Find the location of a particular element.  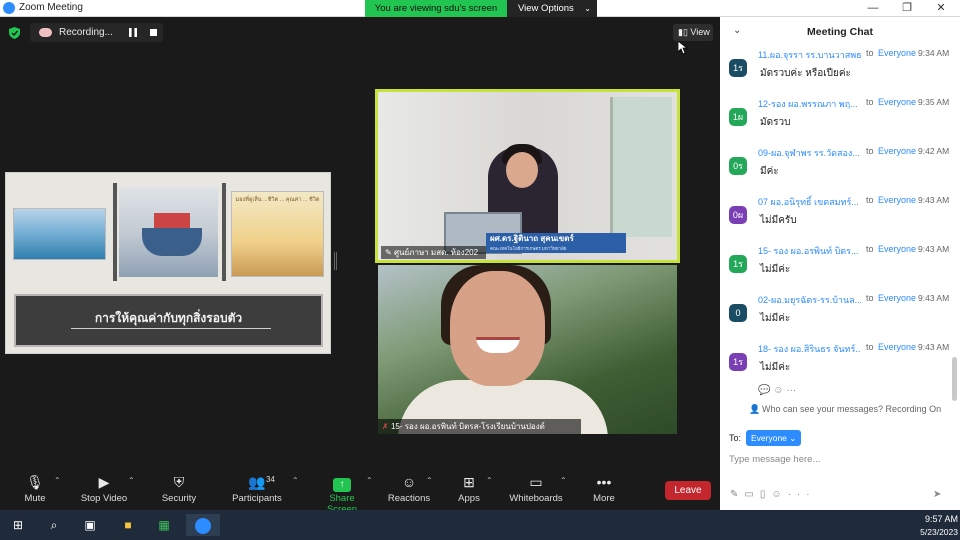

windows-taskbar: ⊞ ⌕ ▣ ■ ▦ 9:57 AM 5/23/2023 is located at coordinates (480, 525).